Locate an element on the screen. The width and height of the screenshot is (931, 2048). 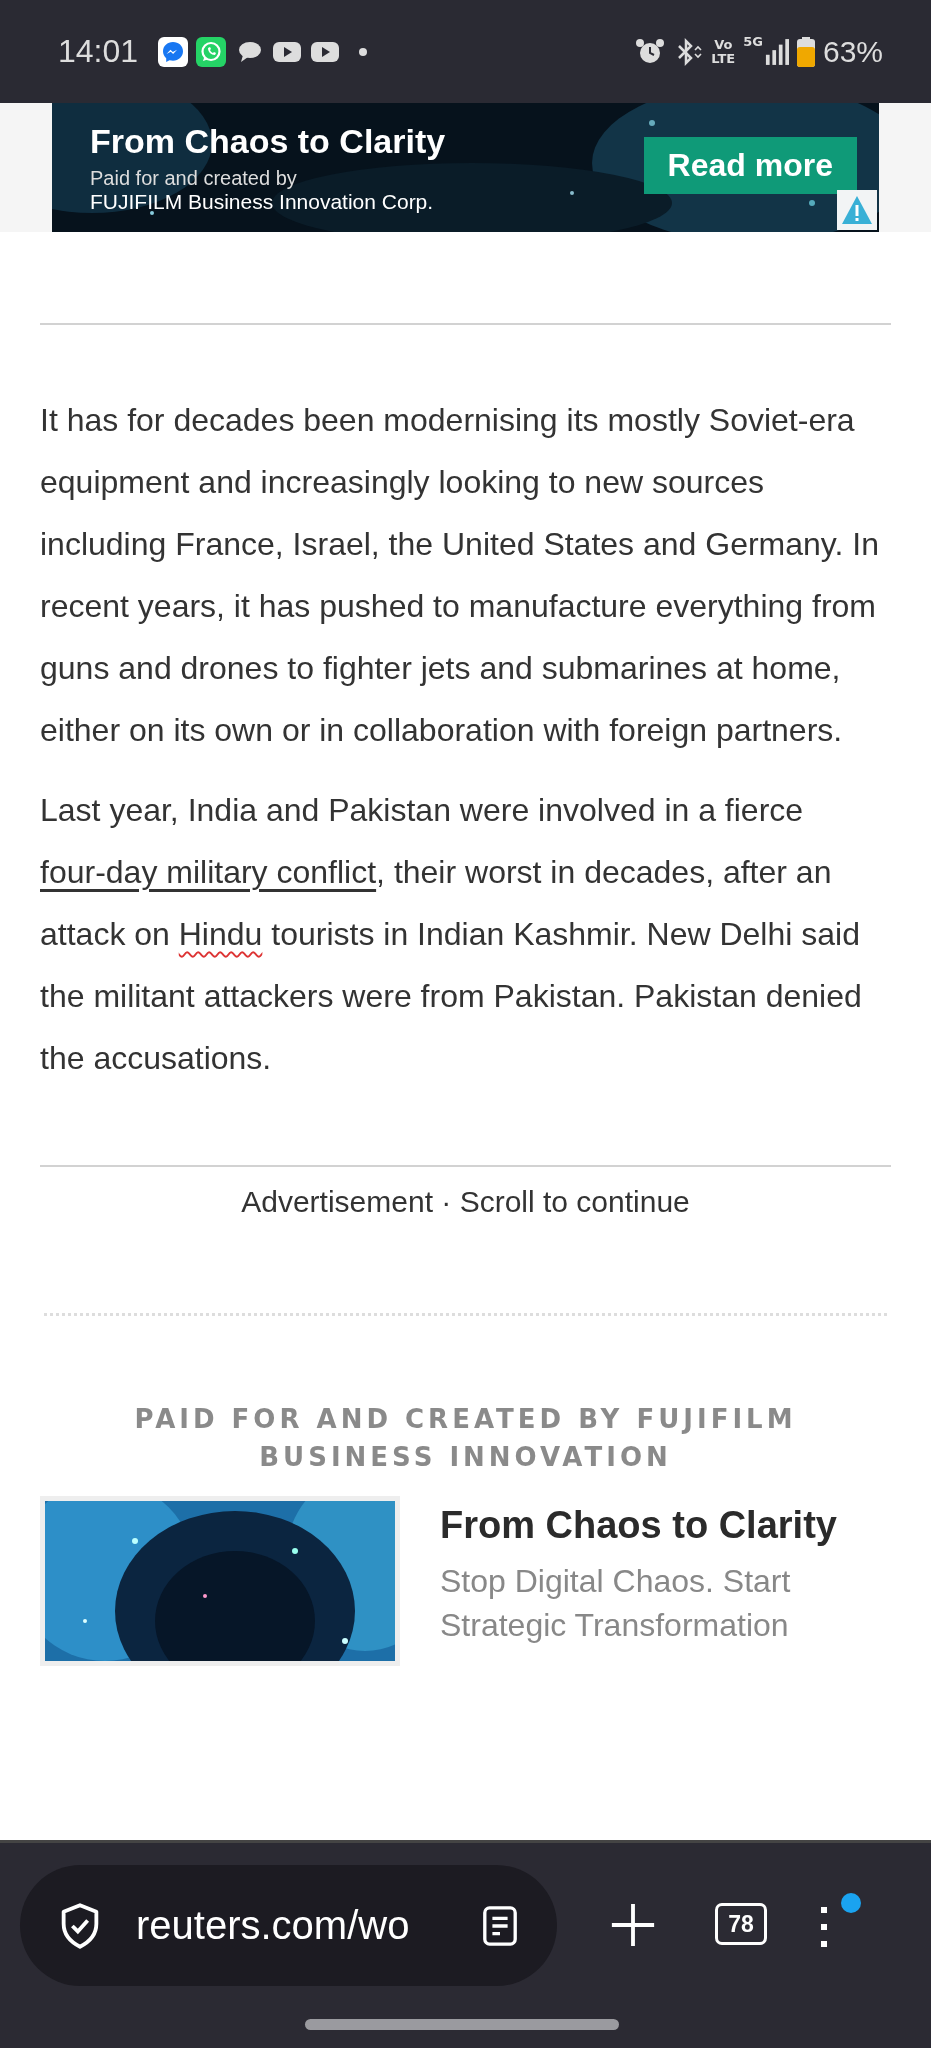
ad-headline: From Chaos to Clarity is located at coordinates (268, 141).